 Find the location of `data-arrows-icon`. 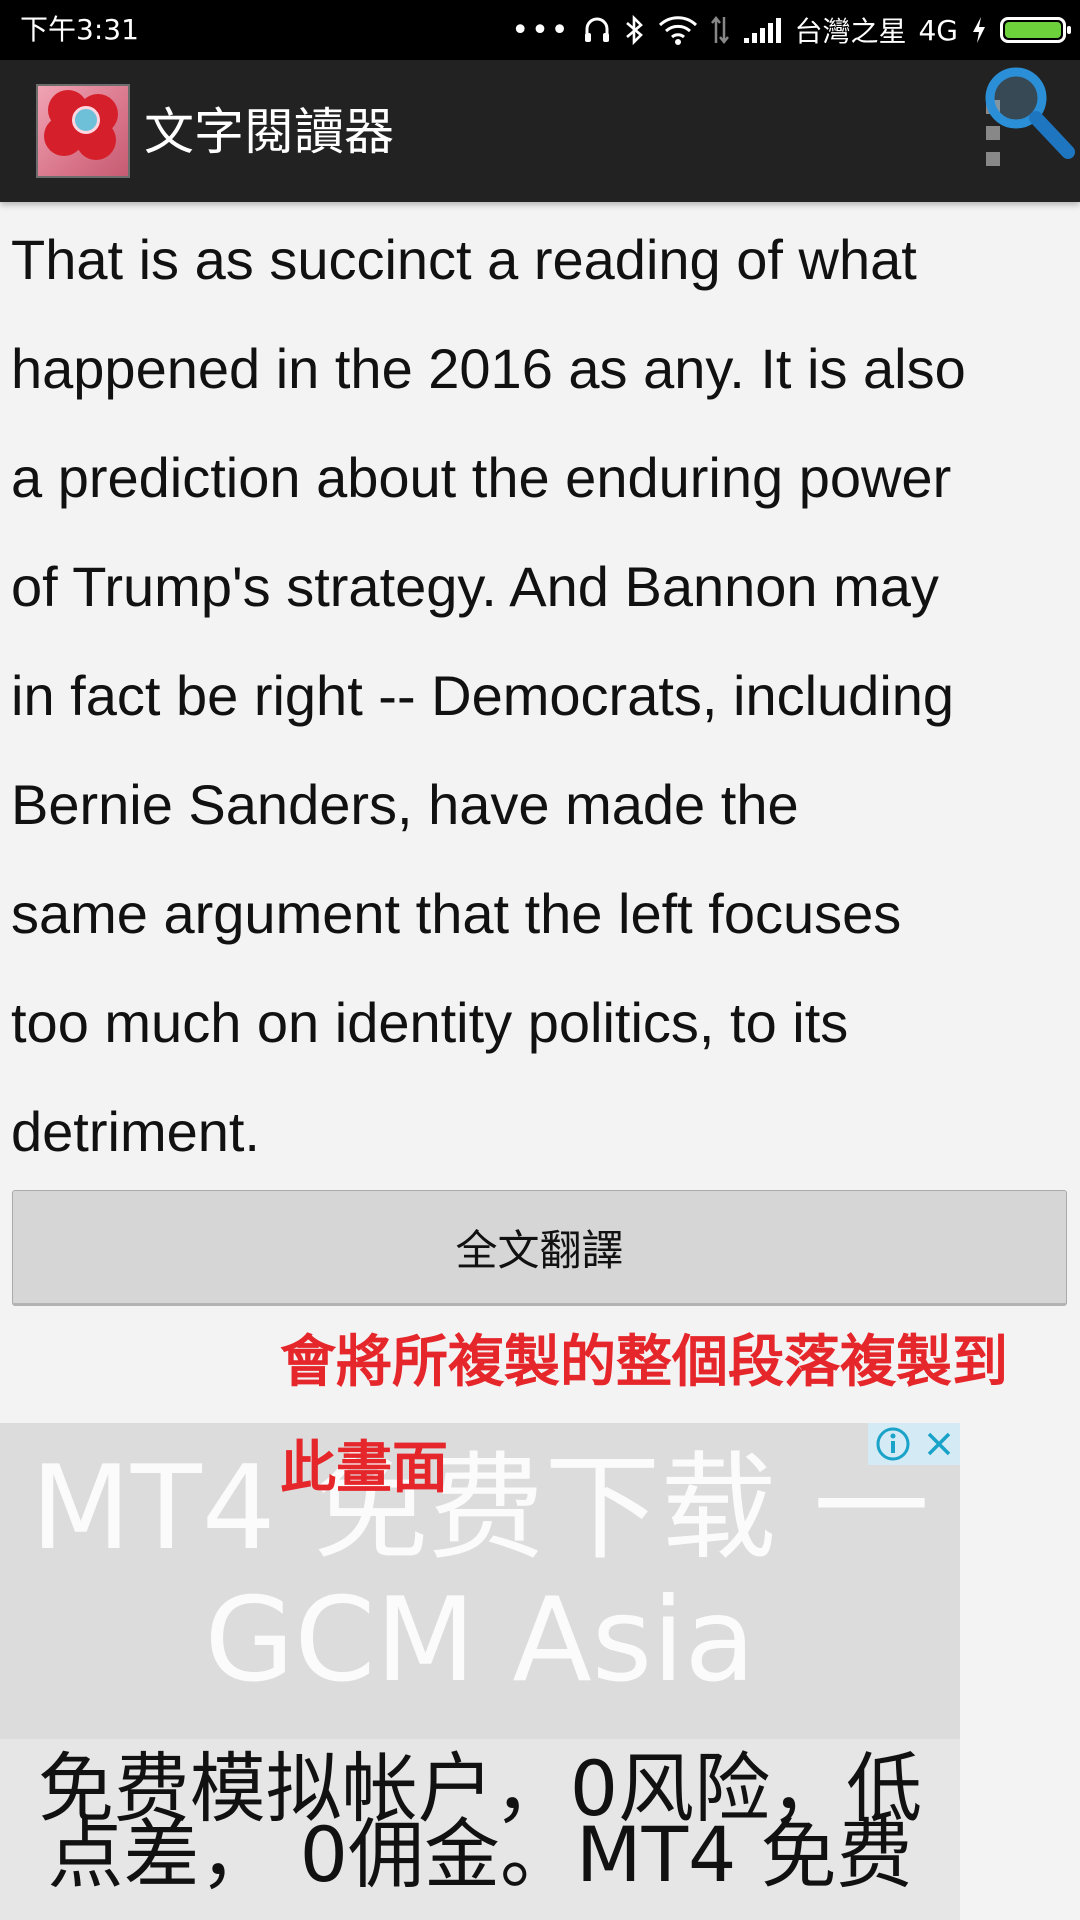

data-arrows-icon is located at coordinates (720, 30).